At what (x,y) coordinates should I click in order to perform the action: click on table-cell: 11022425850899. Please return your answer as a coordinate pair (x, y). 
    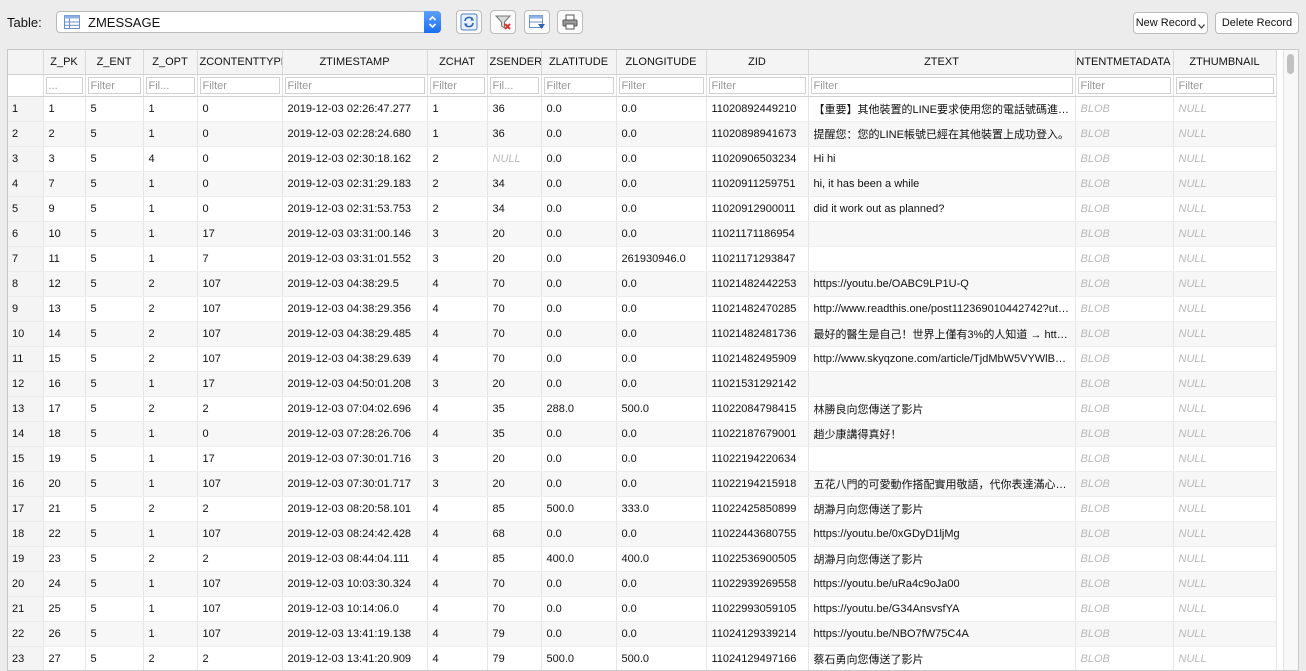
    Looking at the image, I should click on (757, 509).